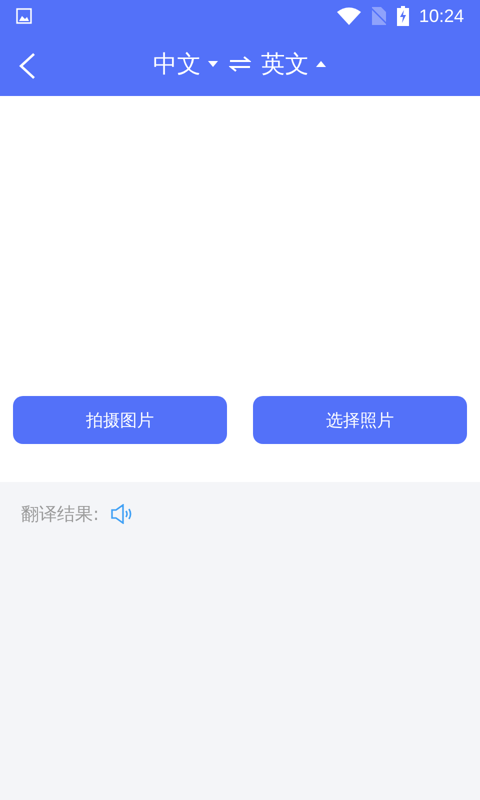 The width and height of the screenshot is (480, 800). Describe the element at coordinates (402, 16) in the screenshot. I see `battery-charging-icon` at that location.